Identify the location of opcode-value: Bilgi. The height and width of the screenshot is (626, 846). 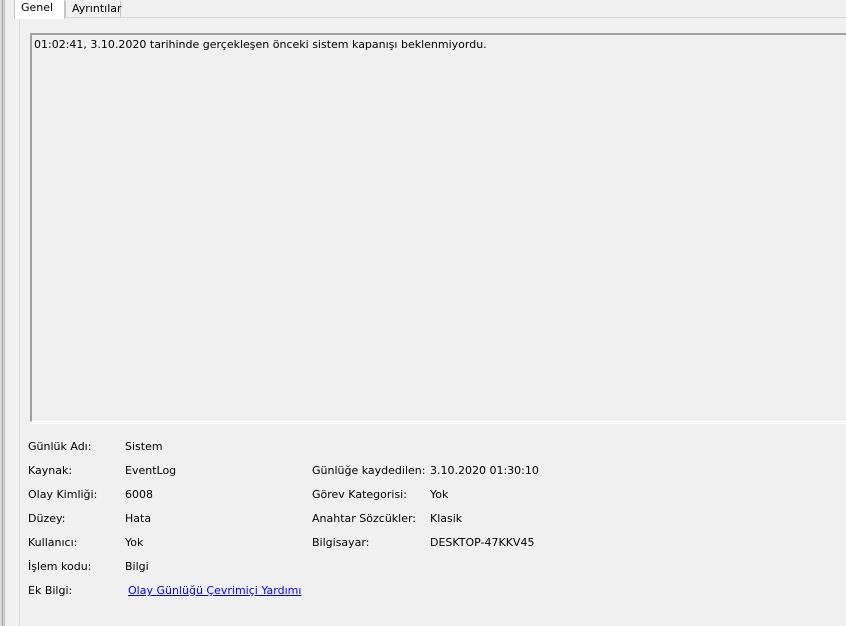
(137, 566).